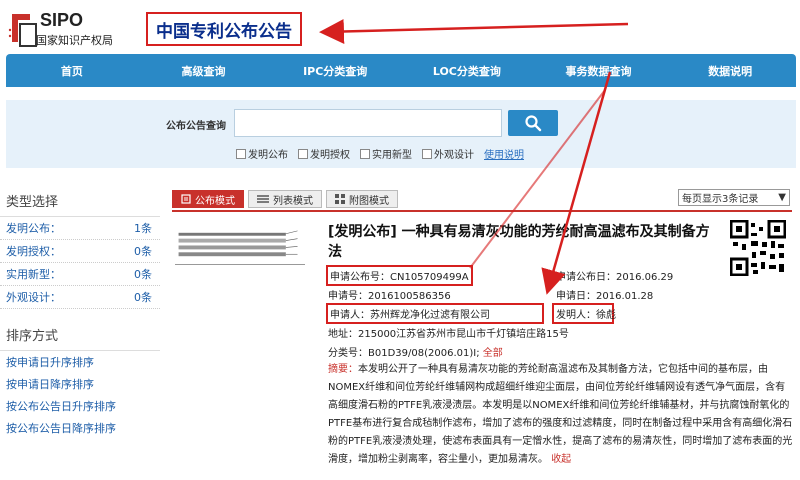 The width and height of the screenshot is (800, 480). What do you see at coordinates (523, 242) in the screenshot?
I see `patent-title: [发明公布] 一种具有易清灰功能的芳纶耐高温滤布及其制备方法` at bounding box center [523, 242].